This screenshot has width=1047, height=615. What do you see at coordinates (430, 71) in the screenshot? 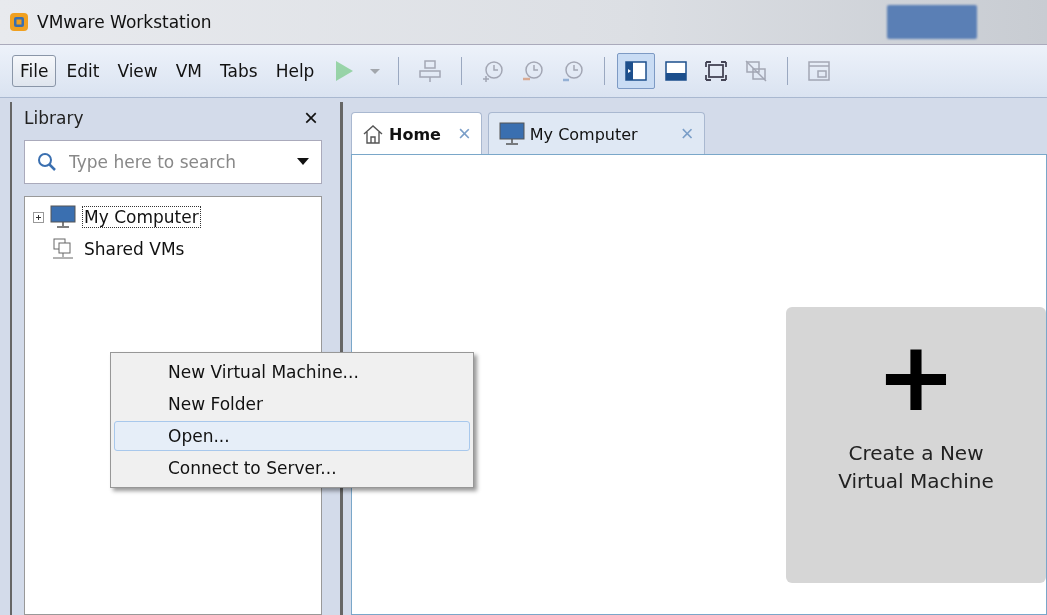
I see `network-icon` at bounding box center [430, 71].